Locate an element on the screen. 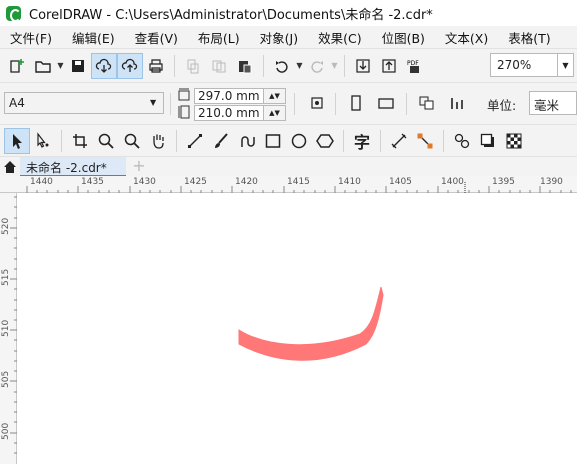 The width and height of the screenshot is (577, 464). blend-tool-button is located at coordinates (462, 141).